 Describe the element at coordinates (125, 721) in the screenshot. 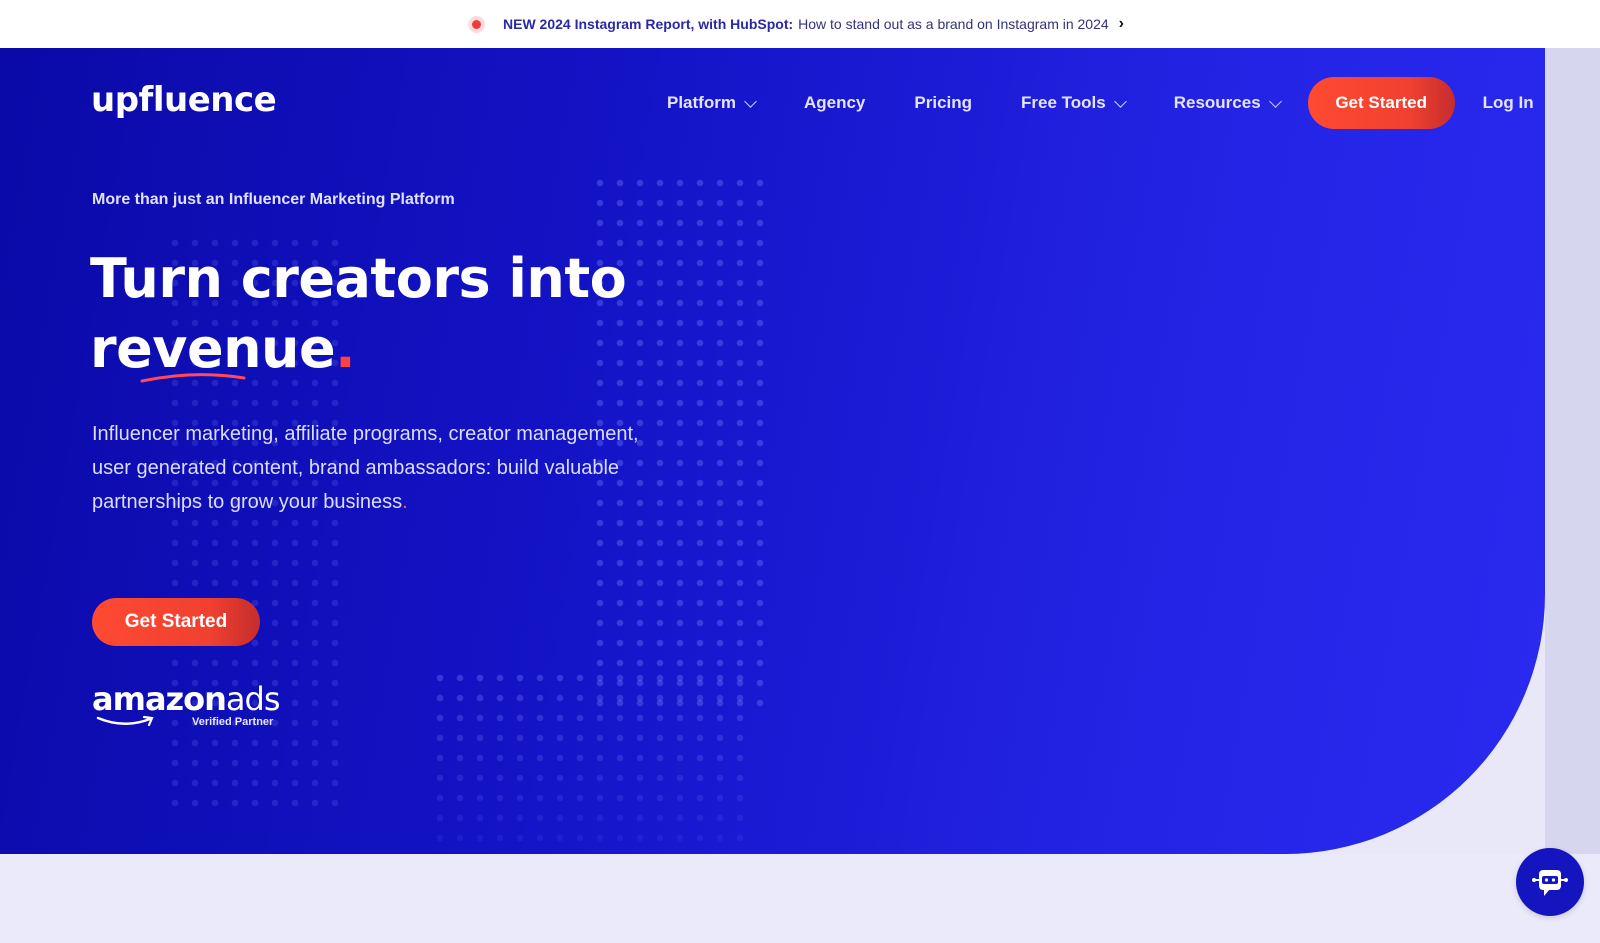

I see `amazon-smile-icon` at that location.